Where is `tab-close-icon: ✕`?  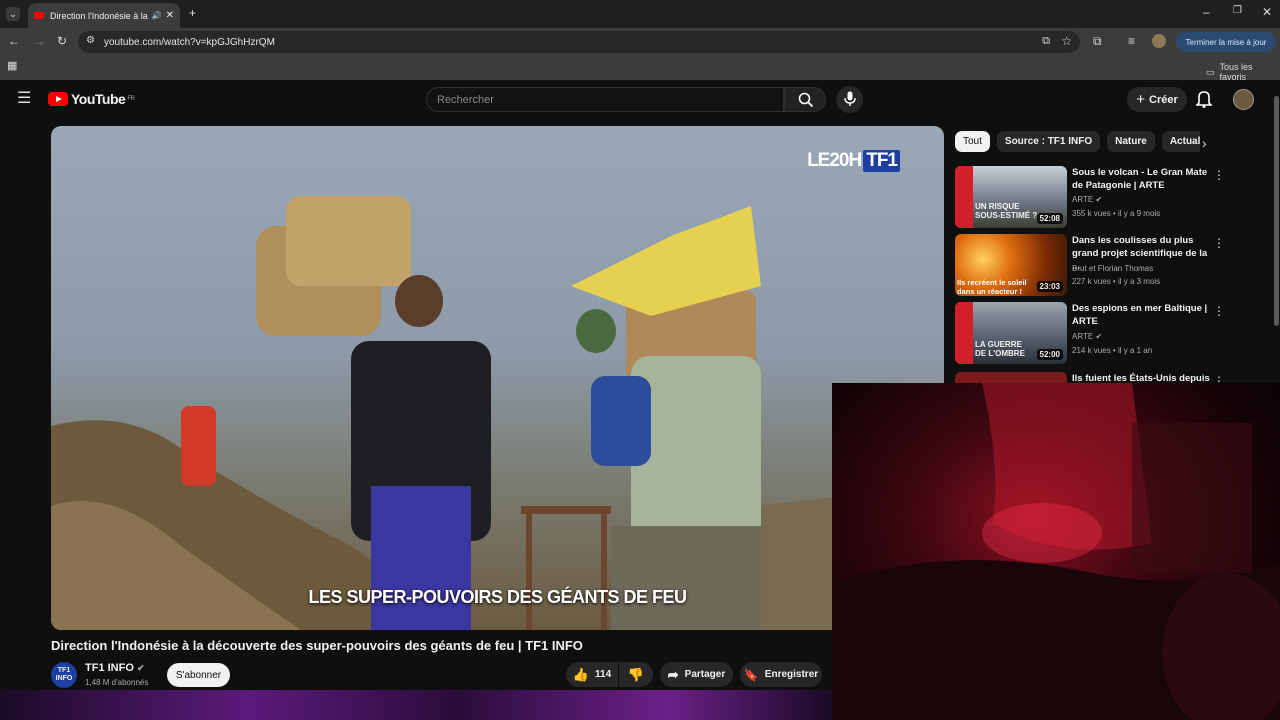 tab-close-icon: ✕ is located at coordinates (170, 15).